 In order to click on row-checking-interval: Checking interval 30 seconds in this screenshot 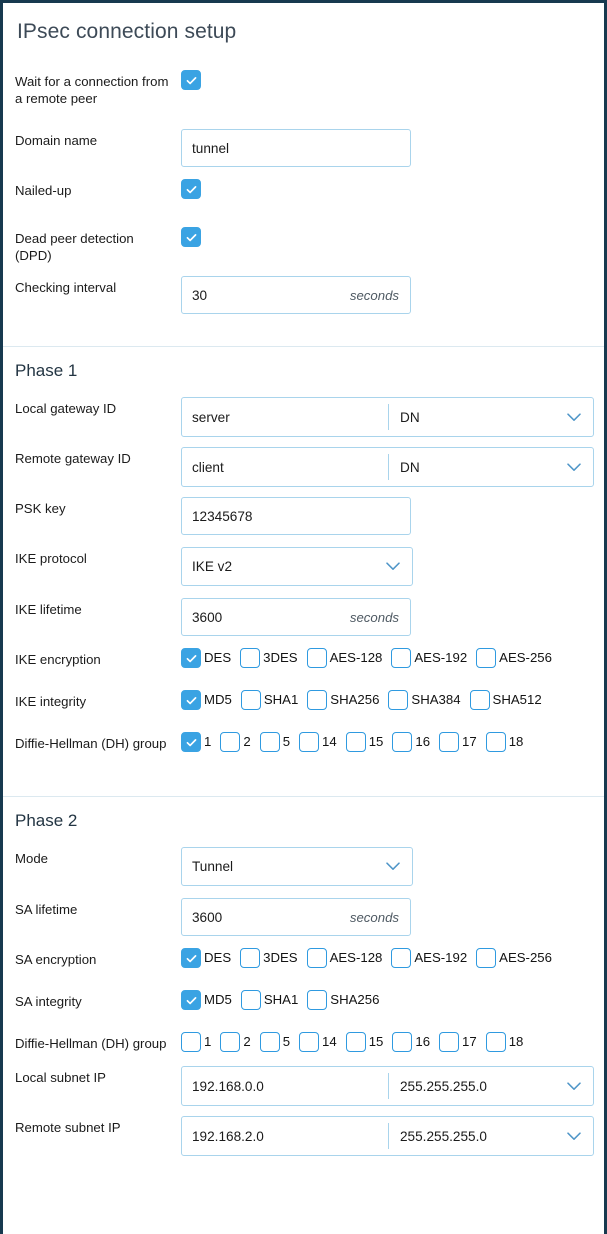, I will do `click(298, 295)`.